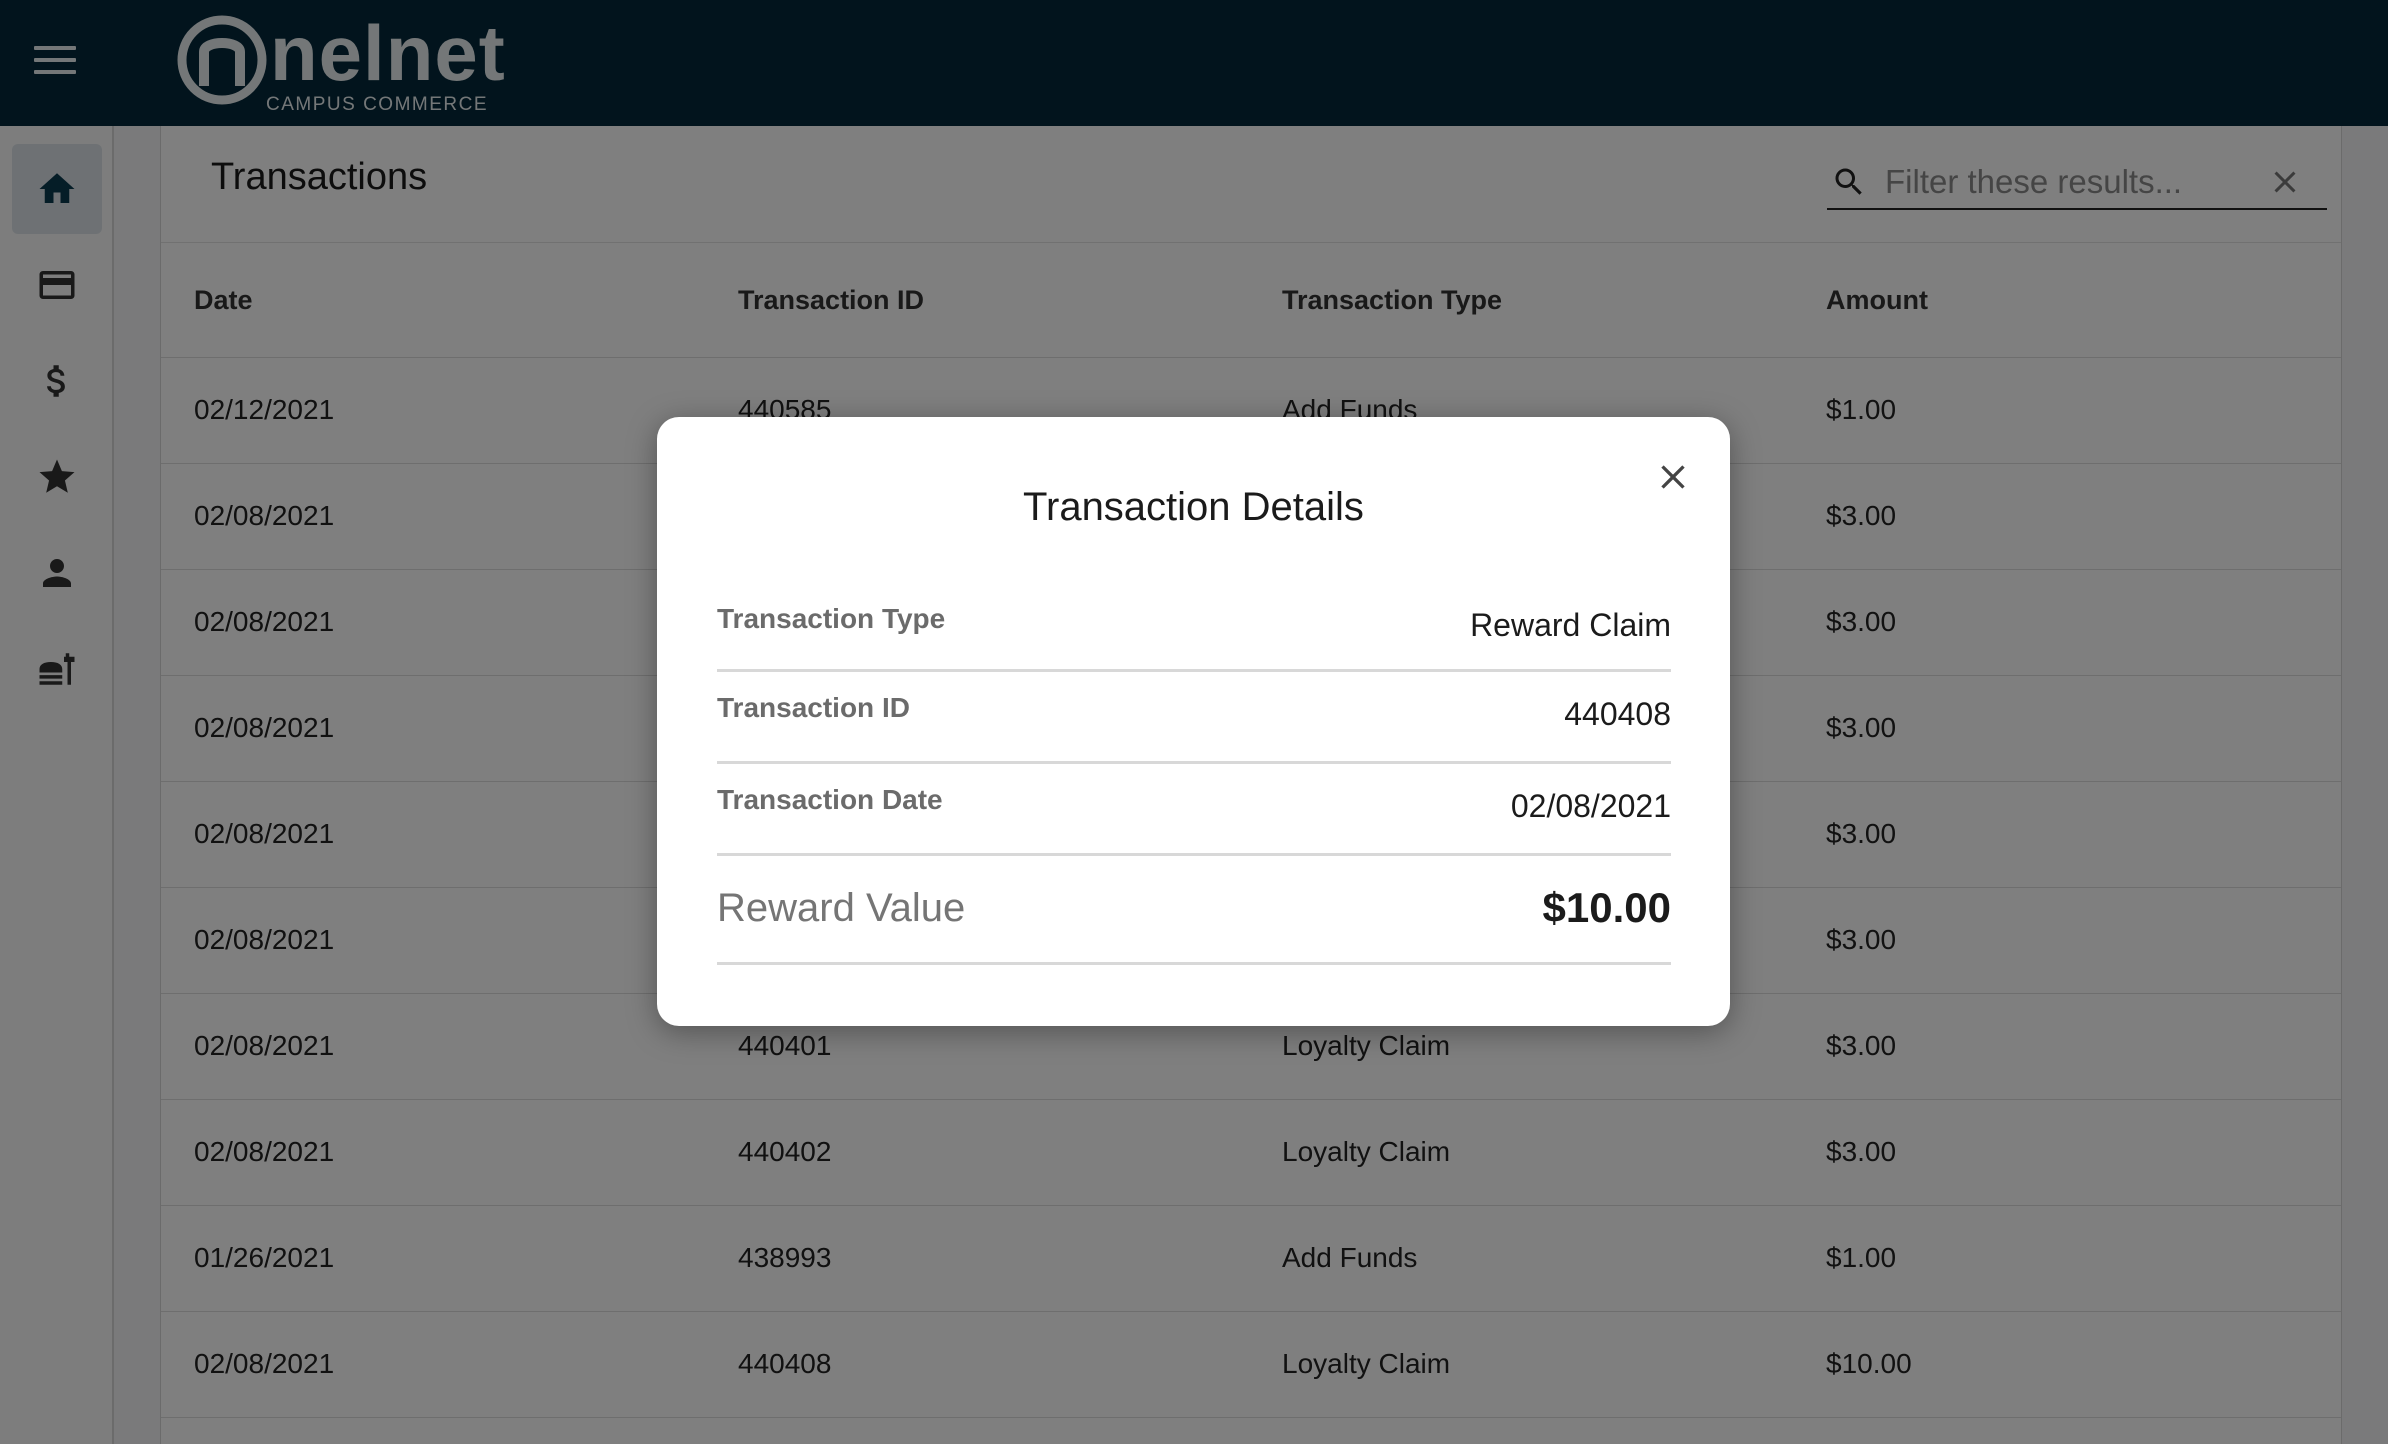  I want to click on detail-row-transaction-date: Transaction Date 02/08/2021, so click(1194, 810).